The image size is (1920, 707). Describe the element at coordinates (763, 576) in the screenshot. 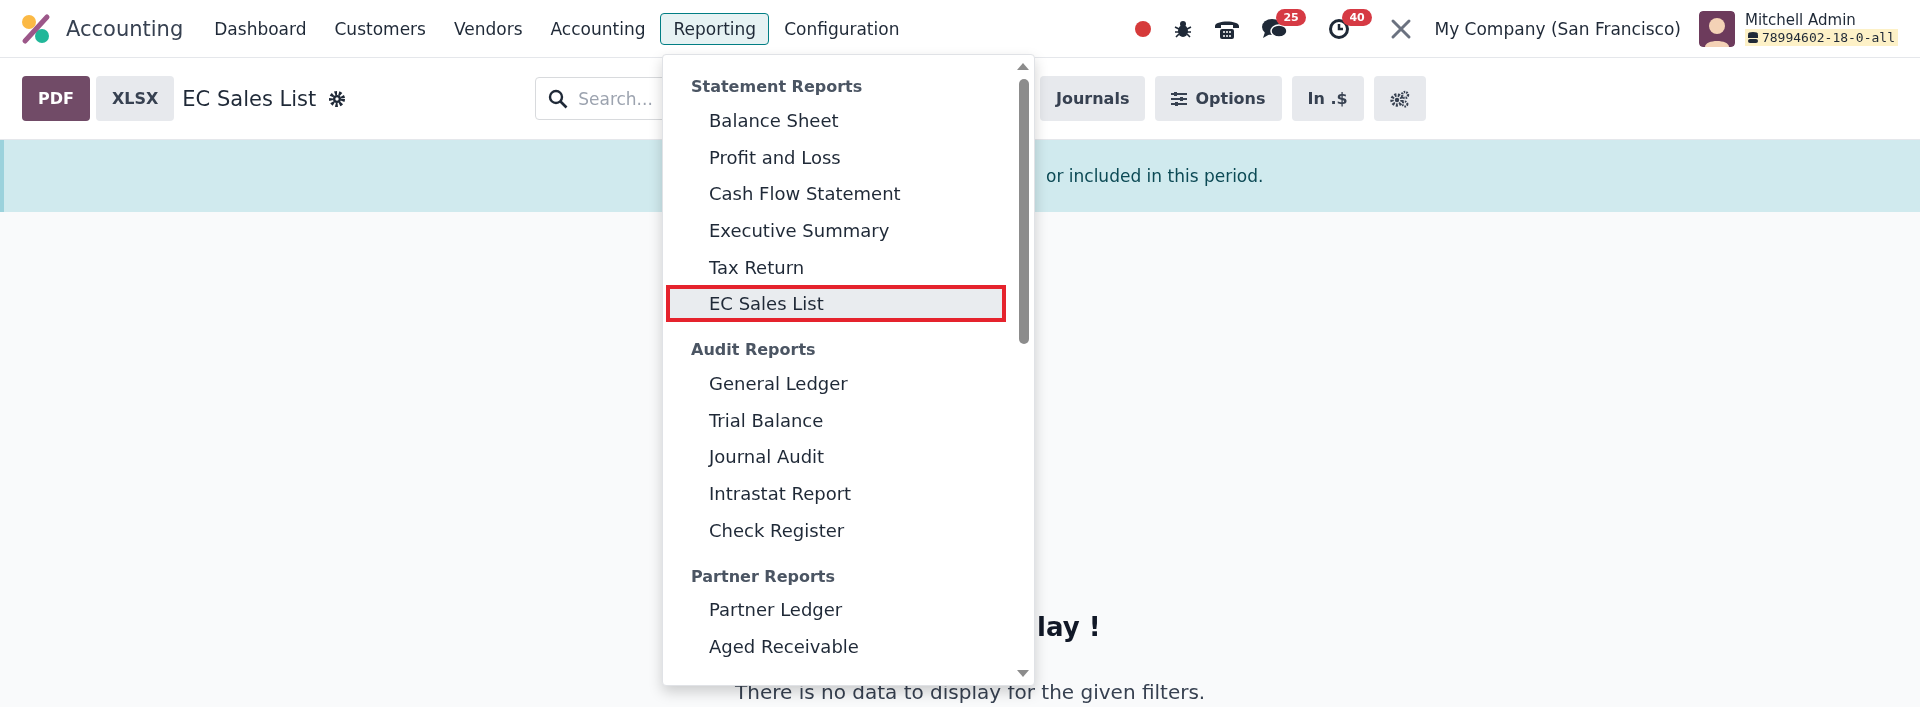

I see `section-heading: Partner Reports` at that location.